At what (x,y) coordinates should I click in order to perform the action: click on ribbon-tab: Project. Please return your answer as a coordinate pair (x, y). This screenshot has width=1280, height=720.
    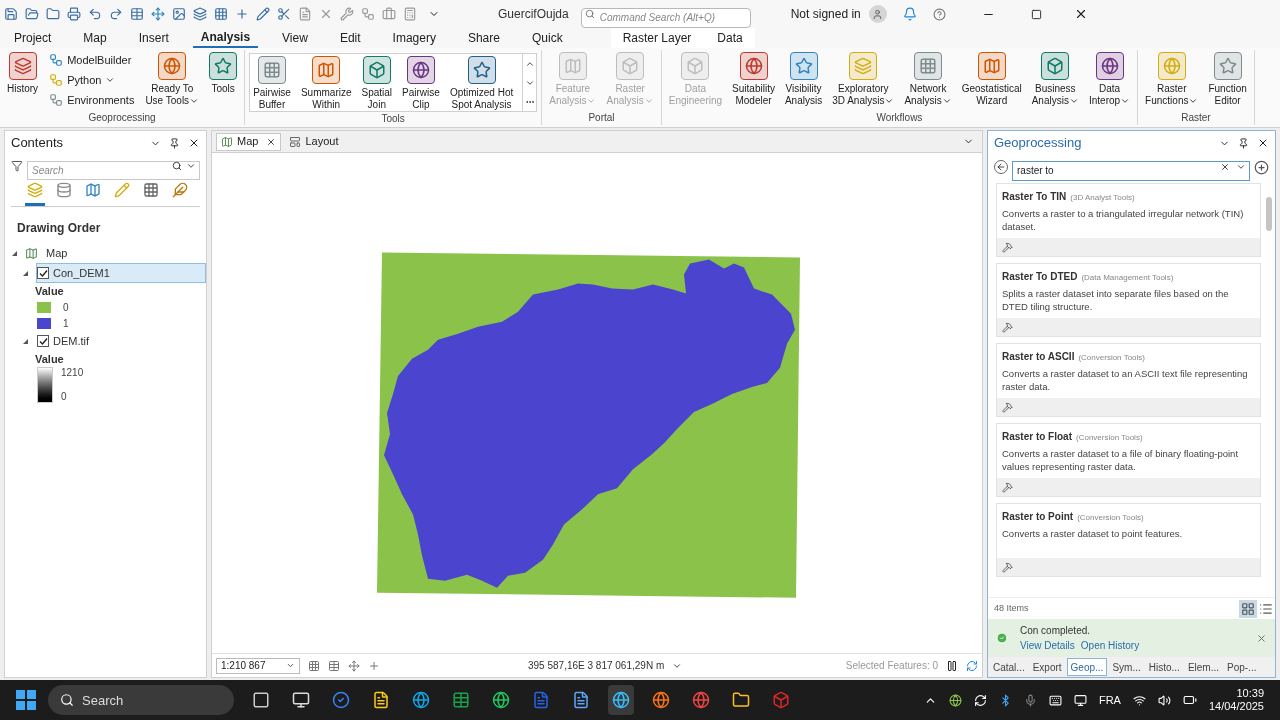
    Looking at the image, I should click on (33, 38).